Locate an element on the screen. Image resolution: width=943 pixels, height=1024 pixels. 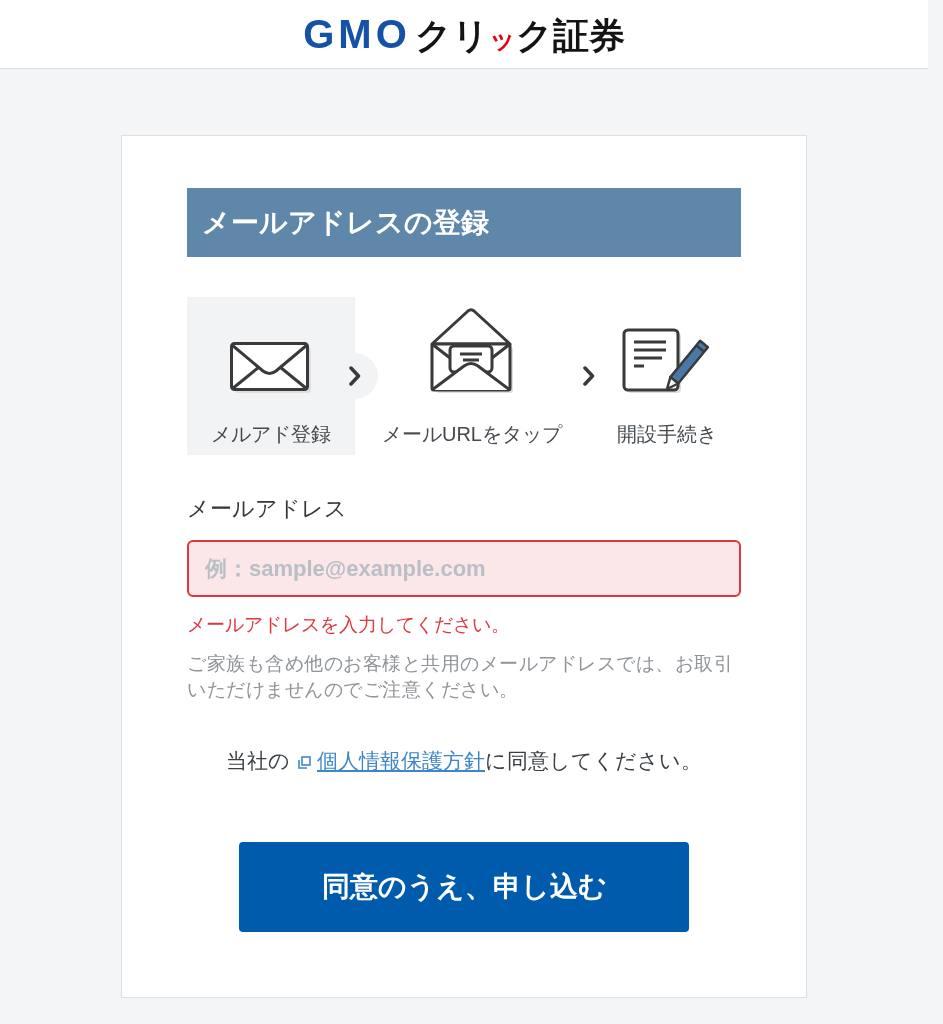
form-title: メールアドレスの登録 is located at coordinates (464, 222).